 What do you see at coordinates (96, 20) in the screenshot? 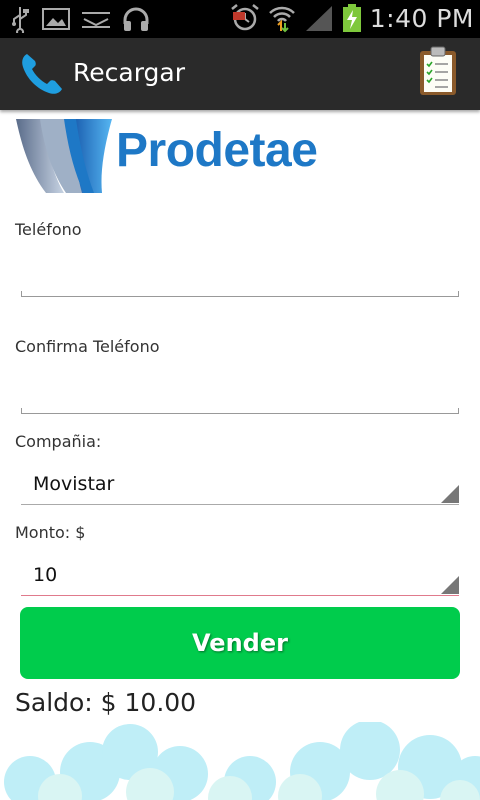
I see `voicemail-icon` at bounding box center [96, 20].